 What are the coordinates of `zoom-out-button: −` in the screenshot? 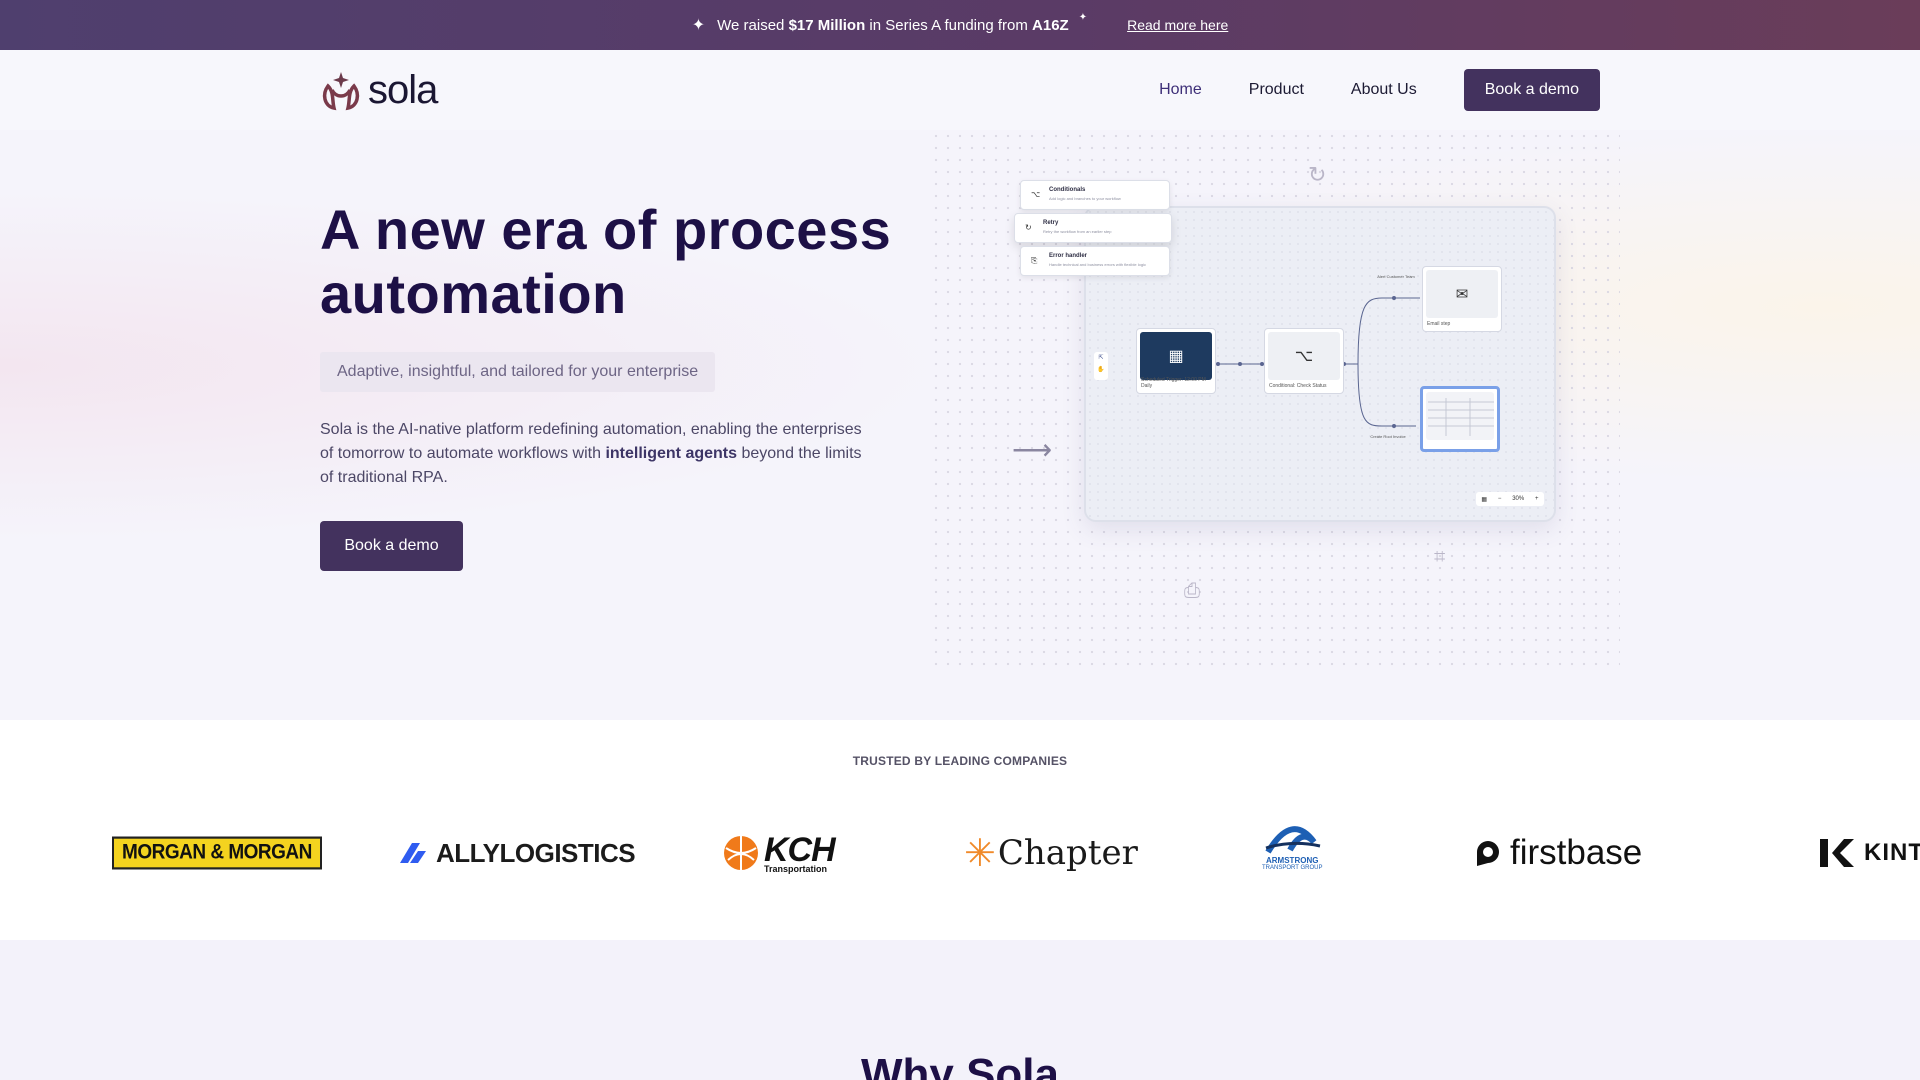 It's located at (1500, 499).